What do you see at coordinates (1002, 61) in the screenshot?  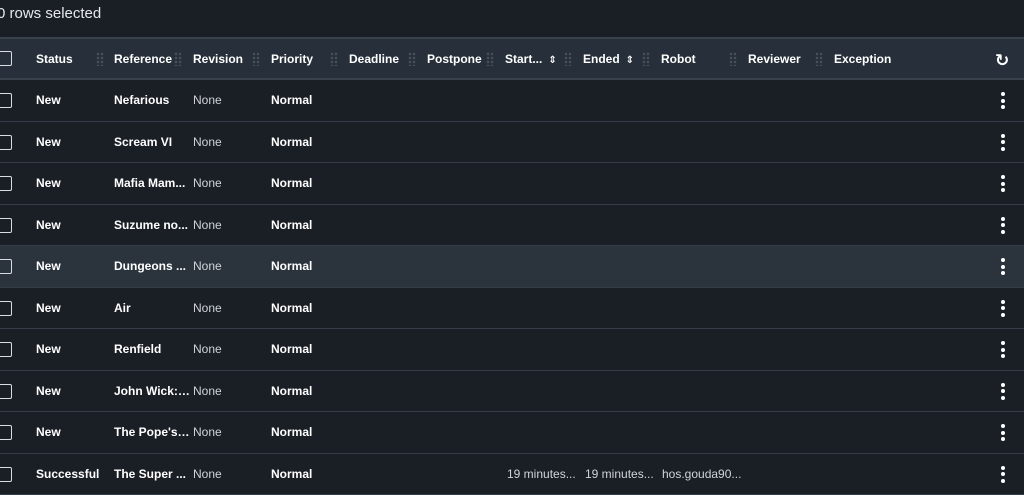 I see `refresh-icon: ↻` at bounding box center [1002, 61].